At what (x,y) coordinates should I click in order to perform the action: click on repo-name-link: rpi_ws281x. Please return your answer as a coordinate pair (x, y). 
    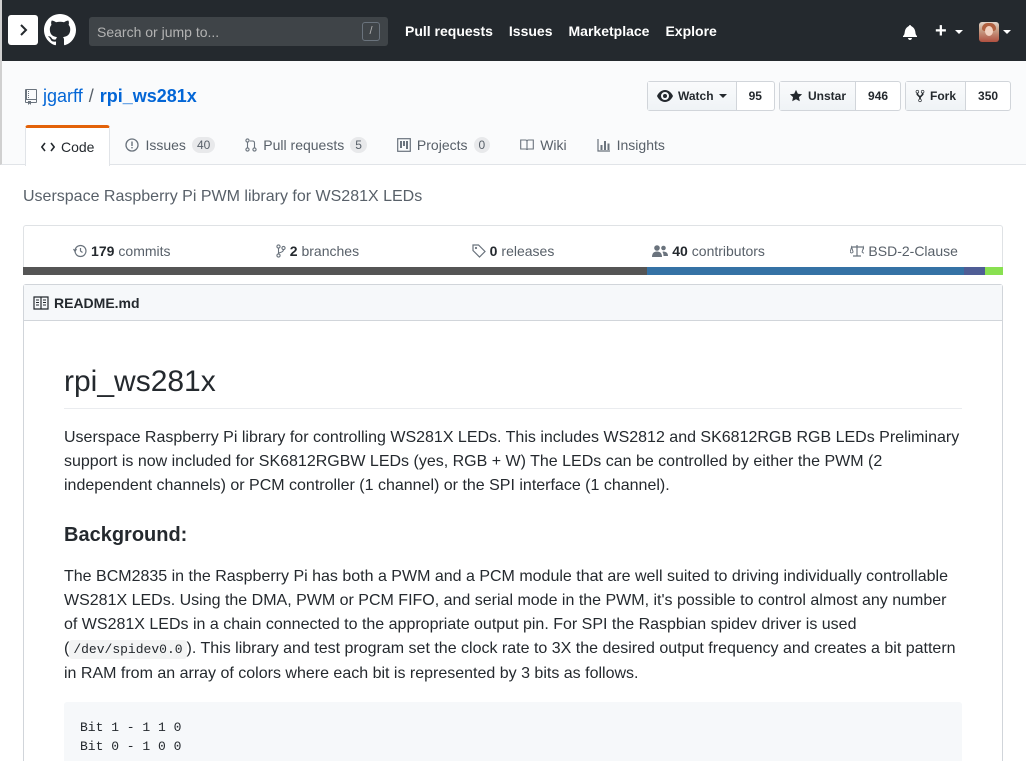
    Looking at the image, I should click on (148, 96).